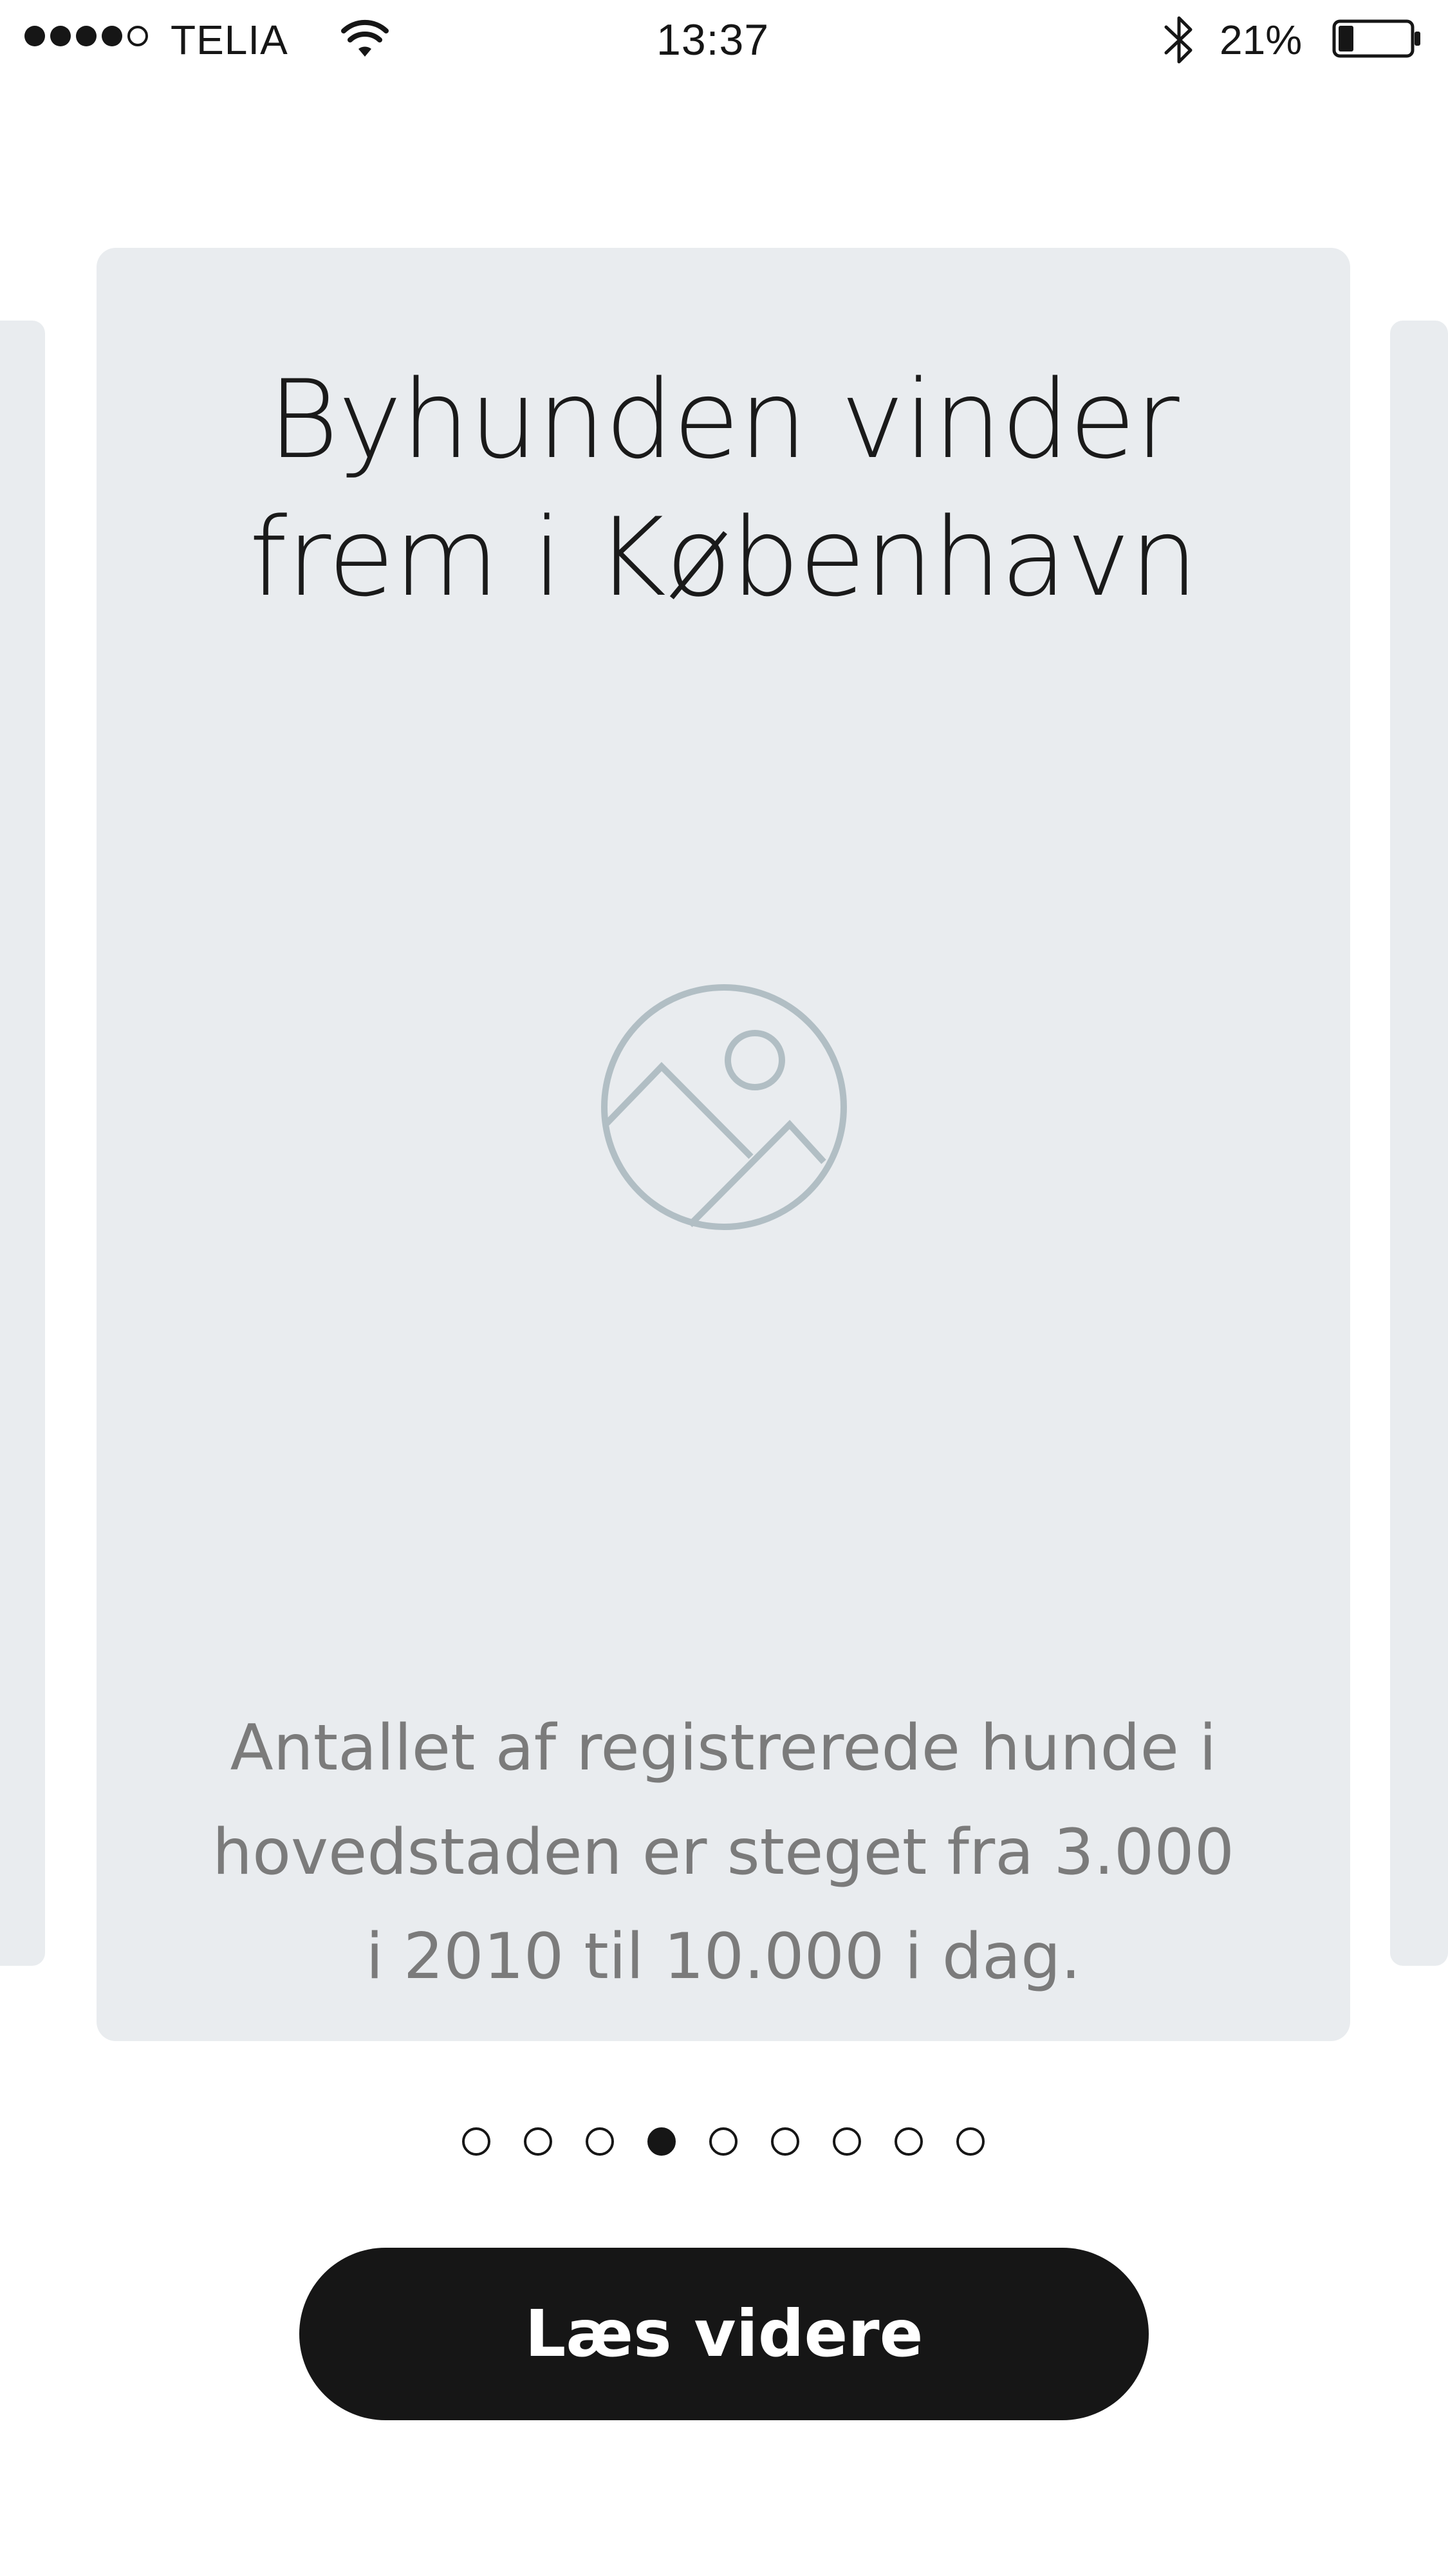 The width and height of the screenshot is (1448, 2576). What do you see at coordinates (229, 40) in the screenshot?
I see `carrier-name: TELIA` at bounding box center [229, 40].